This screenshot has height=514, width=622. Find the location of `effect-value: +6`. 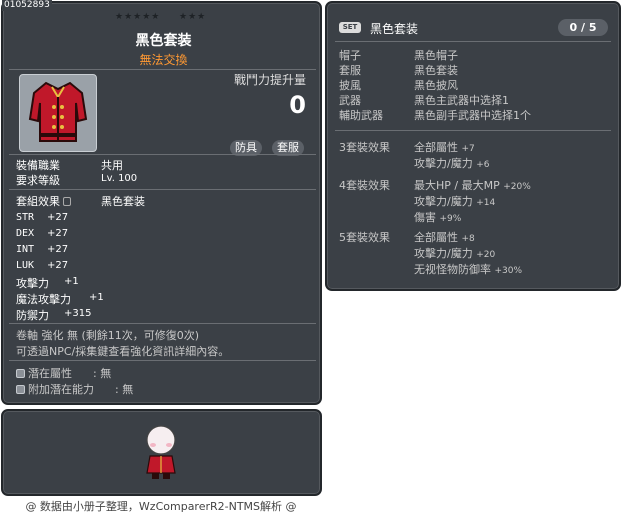

effect-value: +6 is located at coordinates (483, 165).